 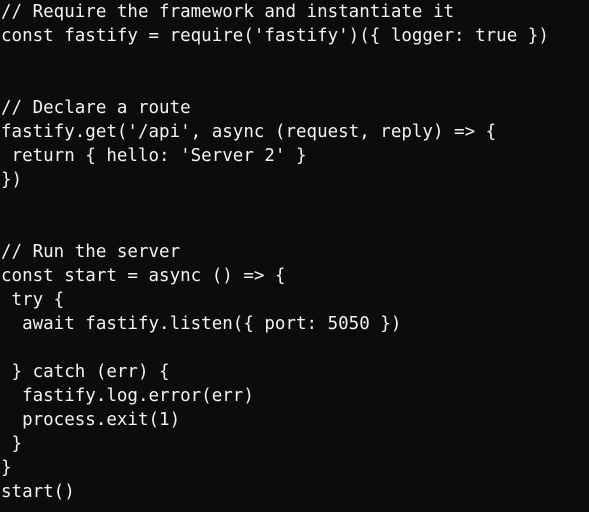 What do you see at coordinates (91, 252) in the screenshot?
I see `code-line-11: // Run the server` at bounding box center [91, 252].